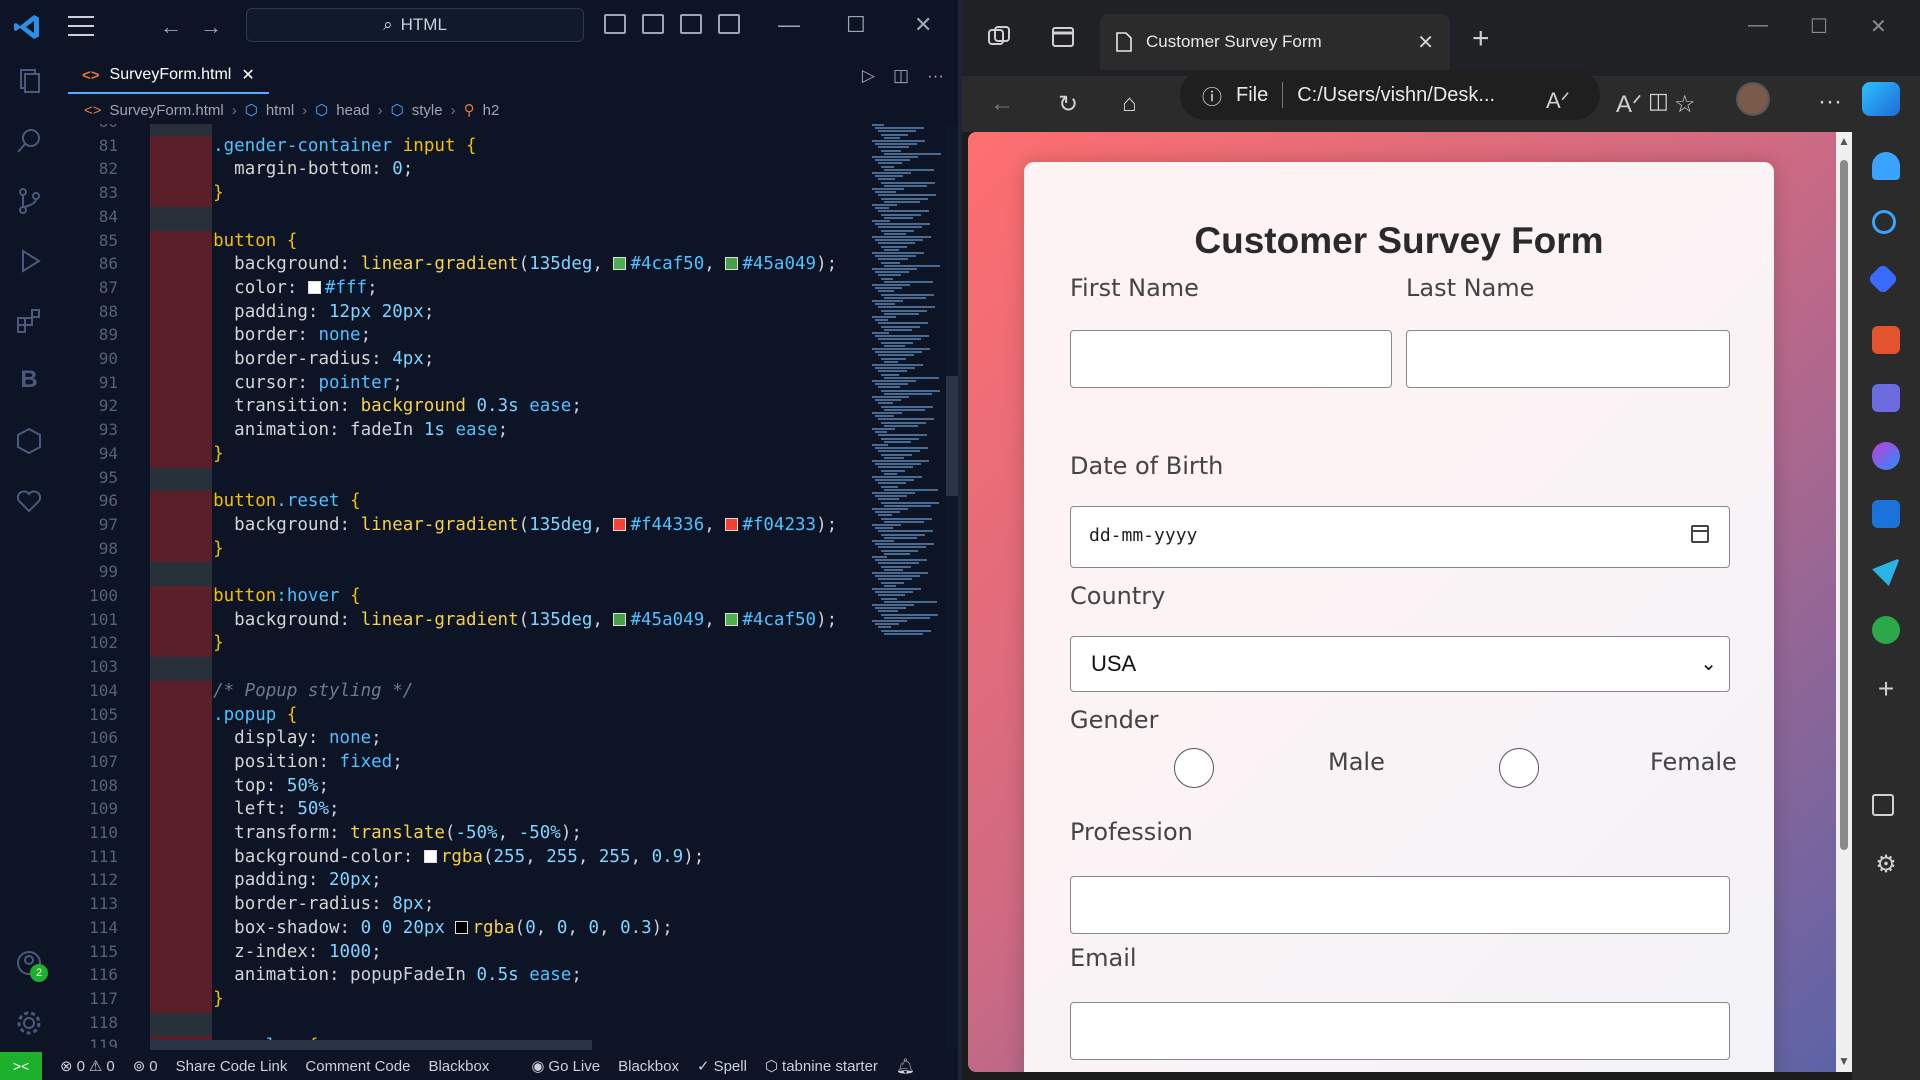 This screenshot has width=1920, height=1080. I want to click on code-line: .gender-container input {, so click(334, 146).